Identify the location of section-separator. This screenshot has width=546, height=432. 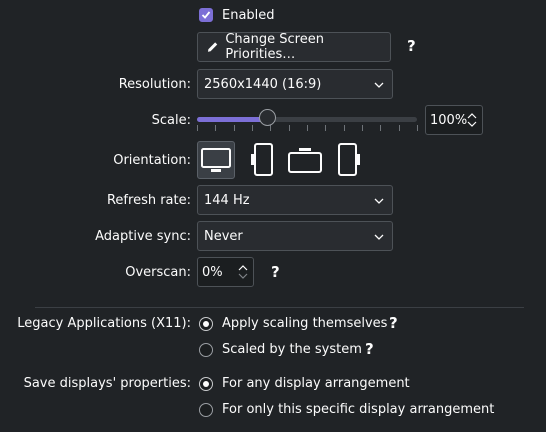
(279, 307).